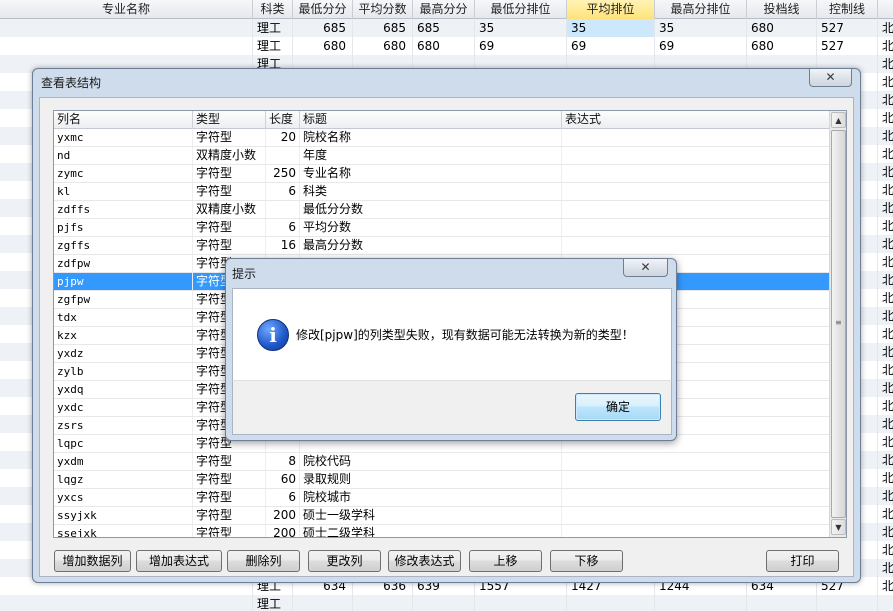  I want to click on scroll-up-button: ▲, so click(838, 120).